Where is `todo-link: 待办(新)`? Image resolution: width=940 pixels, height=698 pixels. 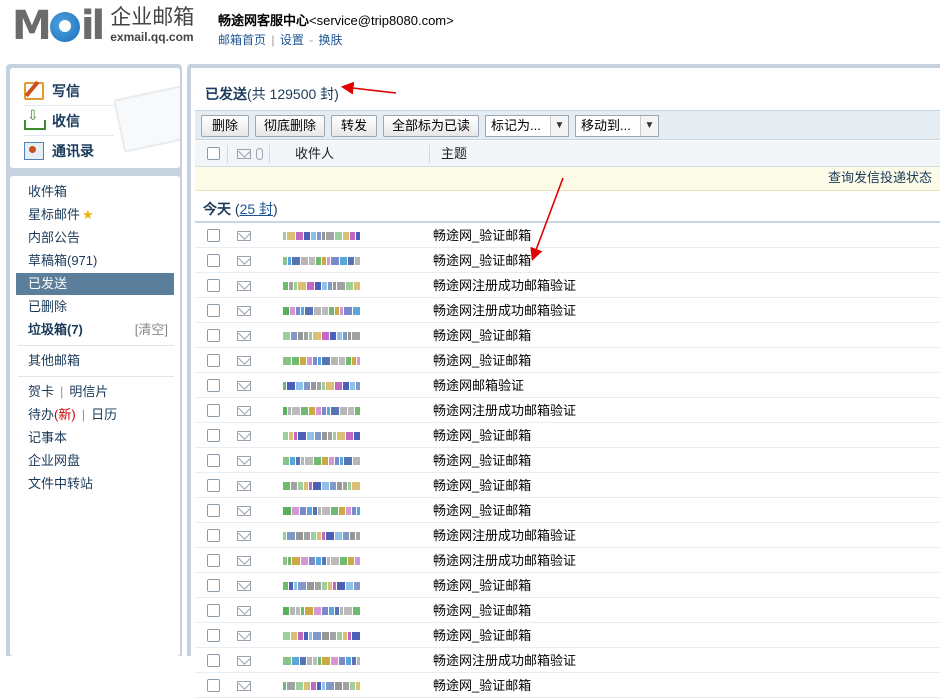 todo-link: 待办(新) is located at coordinates (52, 414).